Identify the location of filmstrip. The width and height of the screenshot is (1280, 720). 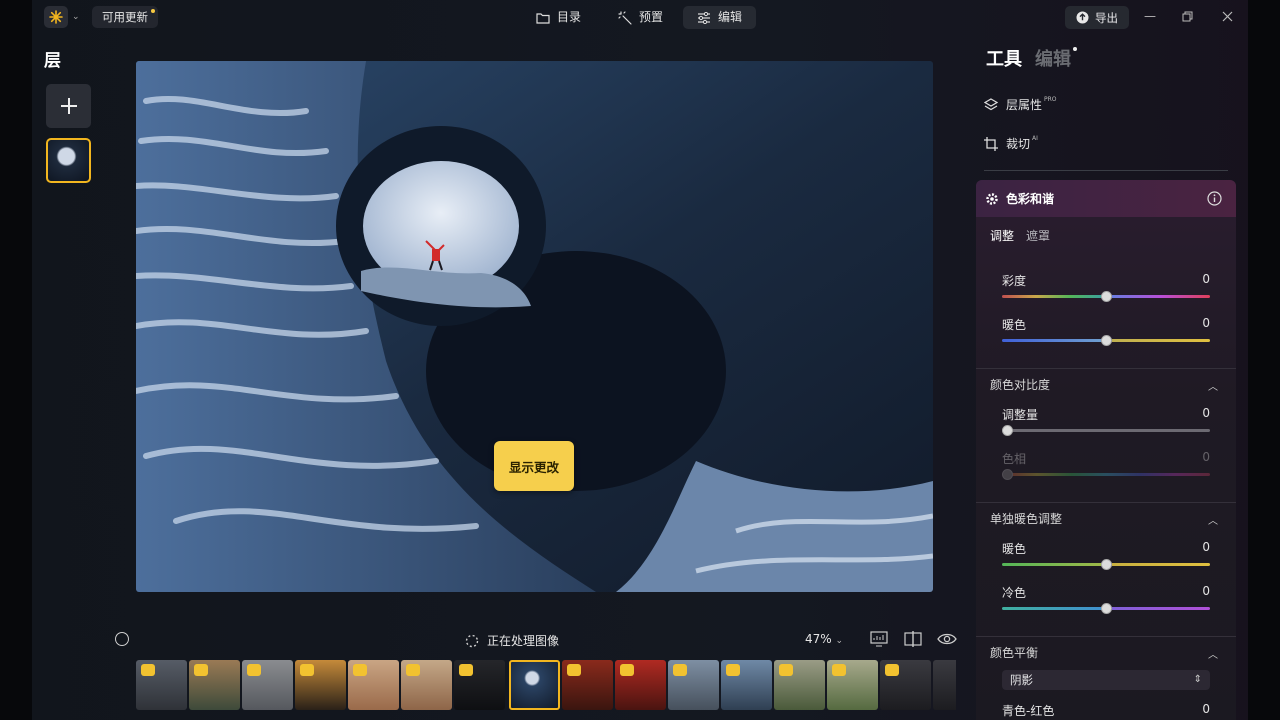
(546, 685).